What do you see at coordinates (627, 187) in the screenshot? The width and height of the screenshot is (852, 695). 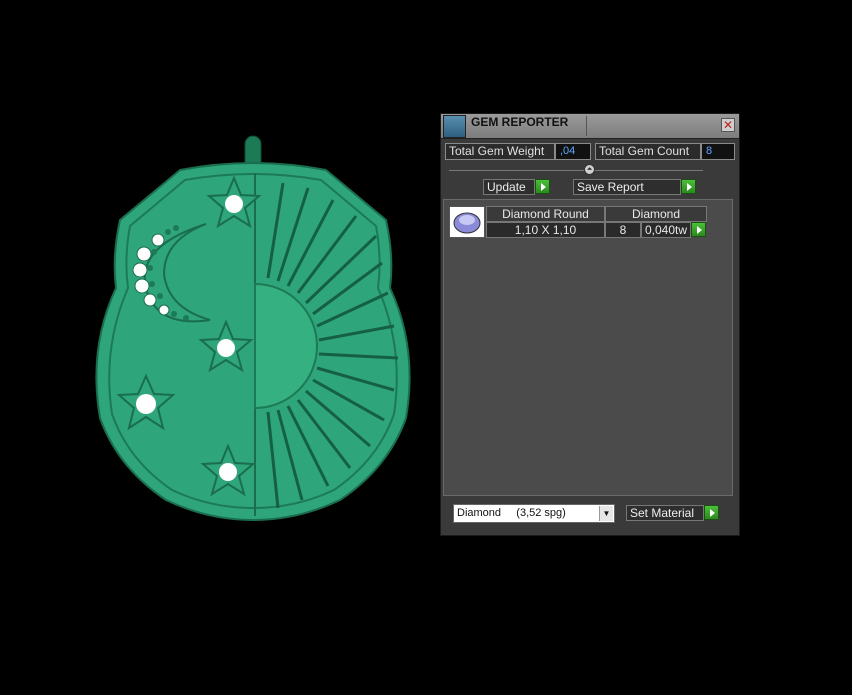 I see `save-report-button: Save Report` at bounding box center [627, 187].